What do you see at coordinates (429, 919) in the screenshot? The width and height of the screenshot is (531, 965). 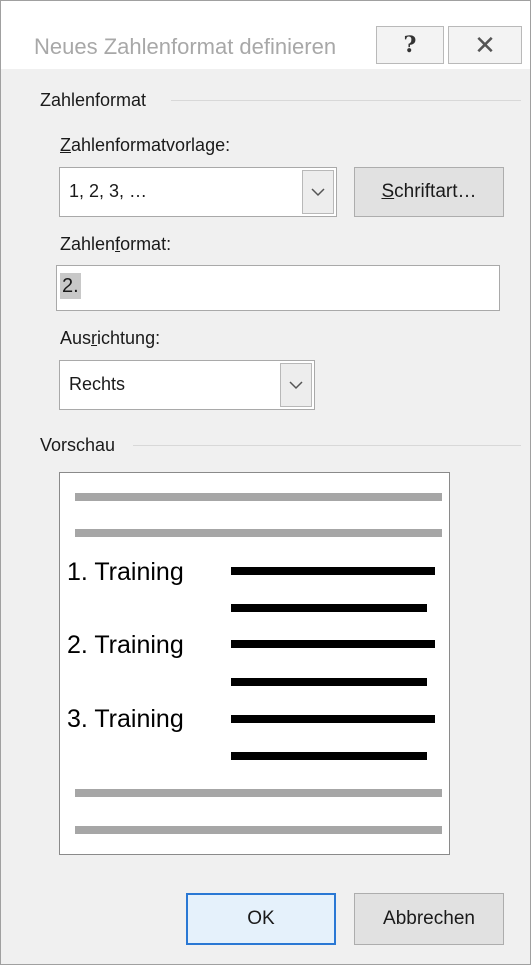 I see `cancel-button: Abbrechen` at bounding box center [429, 919].